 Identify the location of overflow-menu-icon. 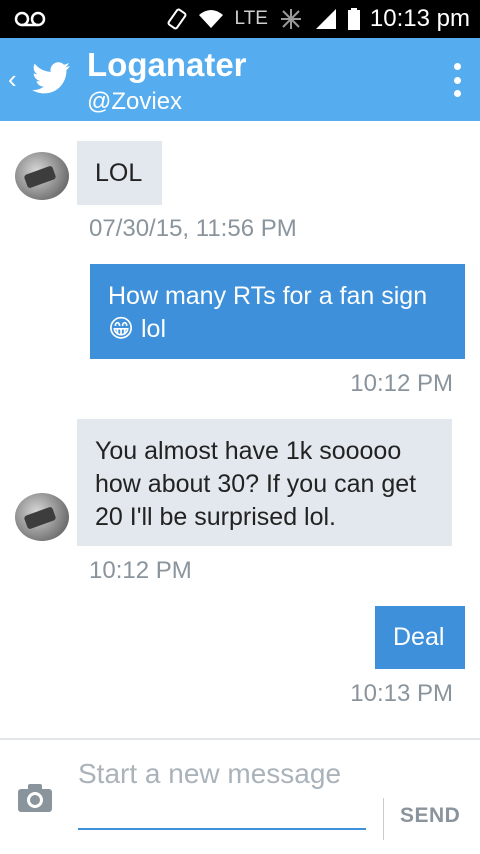
(458, 80).